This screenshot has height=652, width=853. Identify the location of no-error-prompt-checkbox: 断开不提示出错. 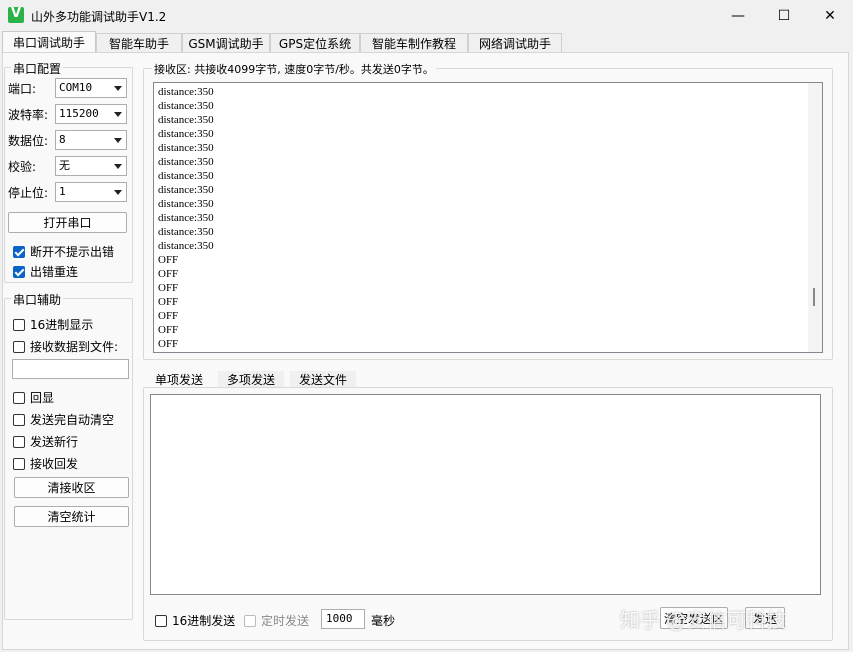
(63, 251).